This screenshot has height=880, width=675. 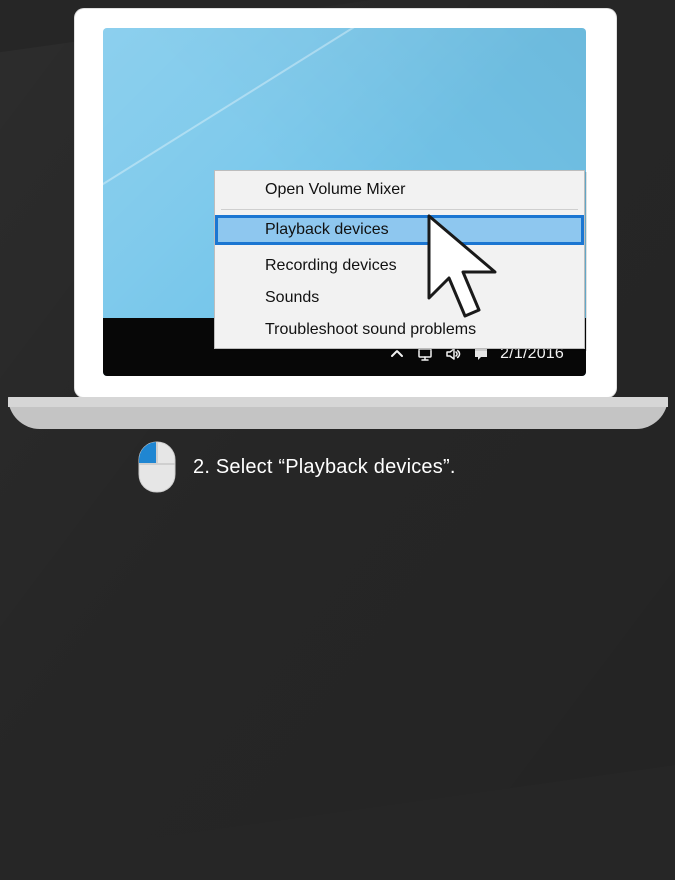 I want to click on menu-item-label: Playback devices, so click(x=327, y=229).